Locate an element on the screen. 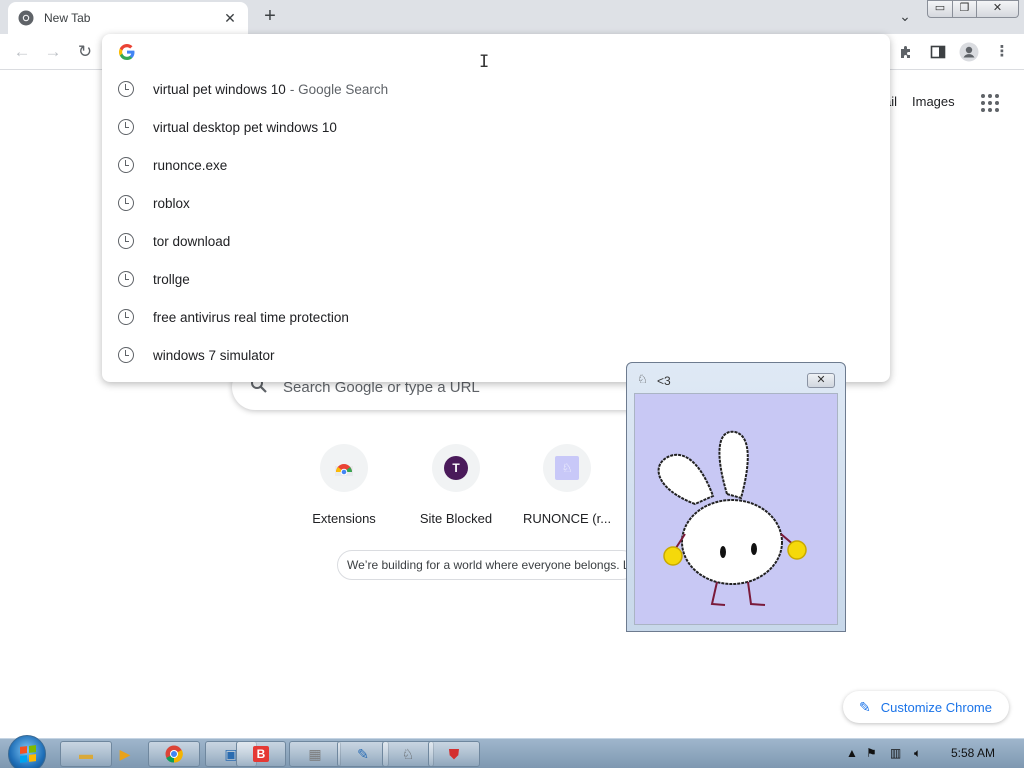 The height and width of the screenshot is (768, 1024). close-tab-icon: ✕ is located at coordinates (230, 18).